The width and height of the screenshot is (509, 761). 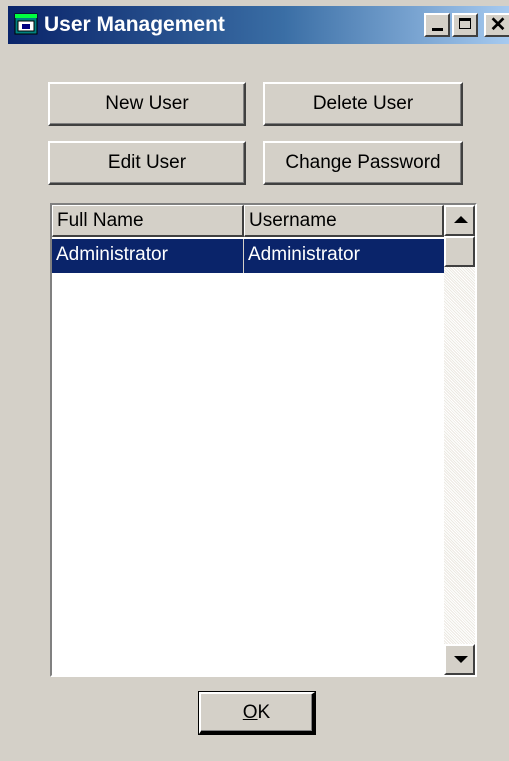 What do you see at coordinates (148, 221) in the screenshot?
I see `column-header-full-name: Full Name` at bounding box center [148, 221].